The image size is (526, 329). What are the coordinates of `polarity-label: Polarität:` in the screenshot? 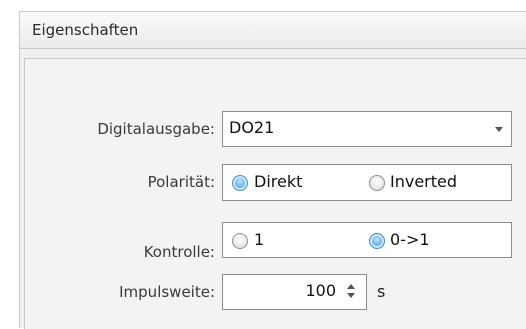 It's located at (181, 182).